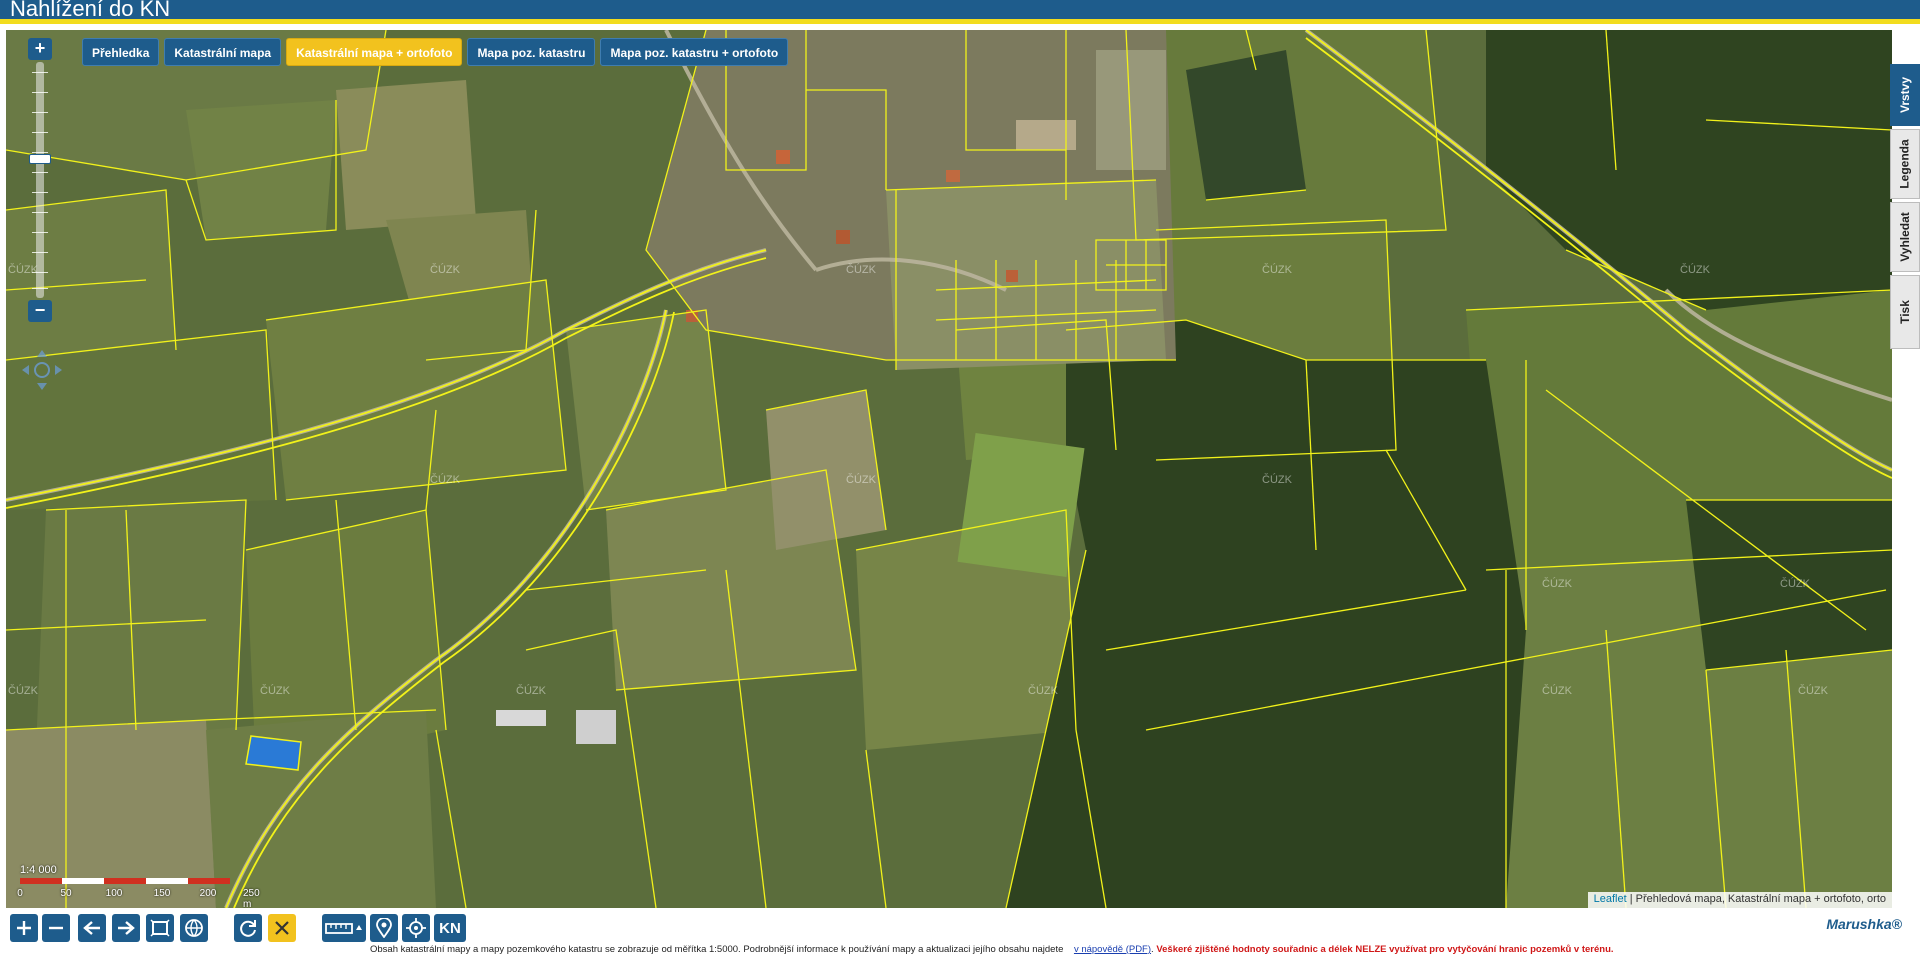 This screenshot has width=1920, height=962. I want to click on location-tool, so click(384, 928).